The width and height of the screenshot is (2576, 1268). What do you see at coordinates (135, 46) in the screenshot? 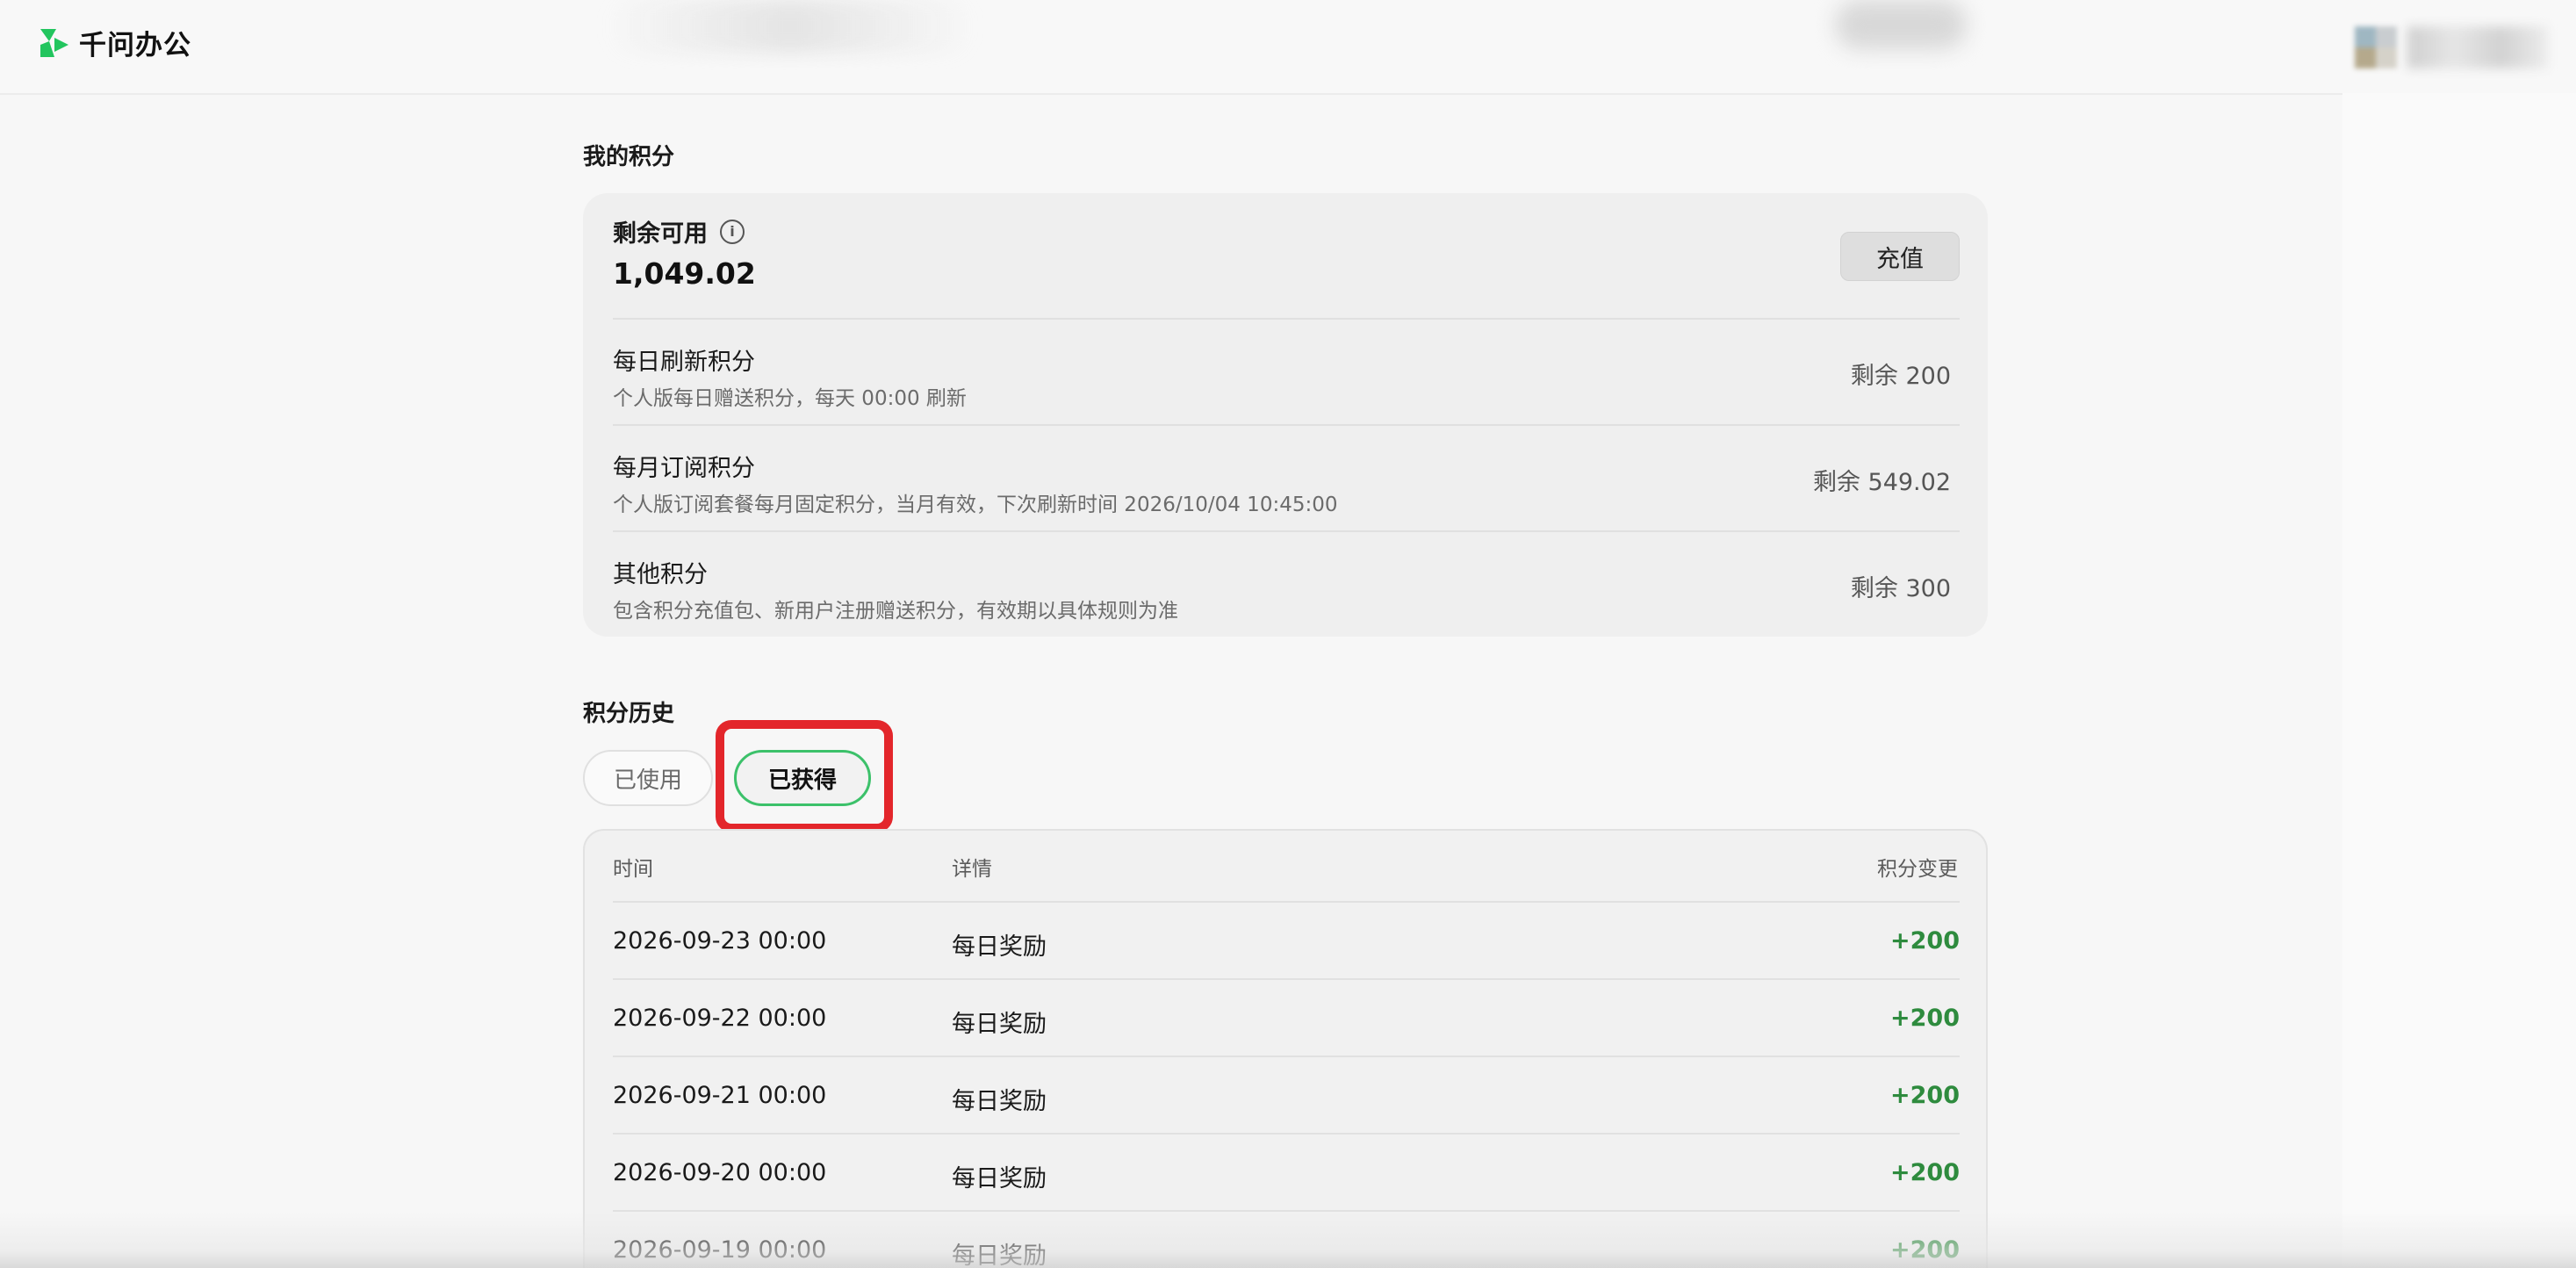
I see `app-name: 千问办公` at bounding box center [135, 46].